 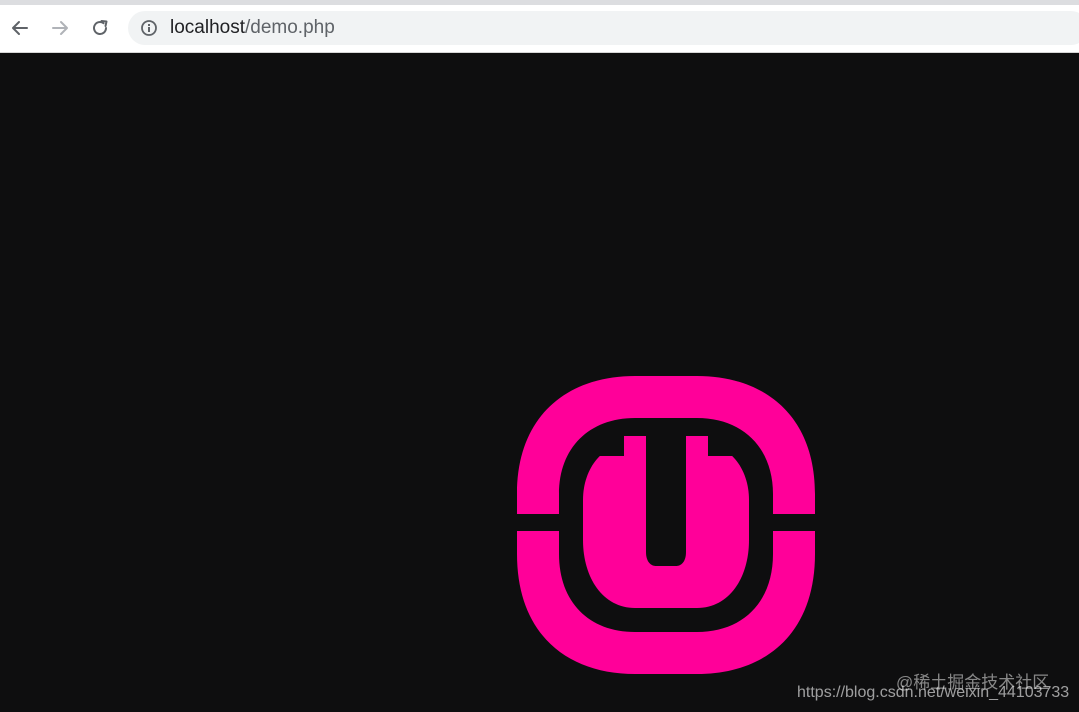 What do you see at coordinates (933, 692) in the screenshot?
I see `watermark-csdn: https://blog.csdn.net/weixin_44103733` at bounding box center [933, 692].